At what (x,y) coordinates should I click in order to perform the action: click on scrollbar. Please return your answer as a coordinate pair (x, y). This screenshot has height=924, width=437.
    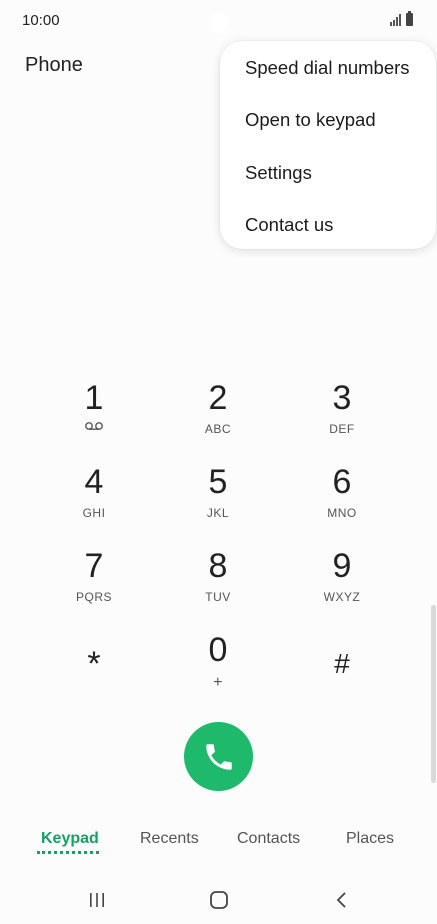
    Looking at the image, I should click on (433, 694).